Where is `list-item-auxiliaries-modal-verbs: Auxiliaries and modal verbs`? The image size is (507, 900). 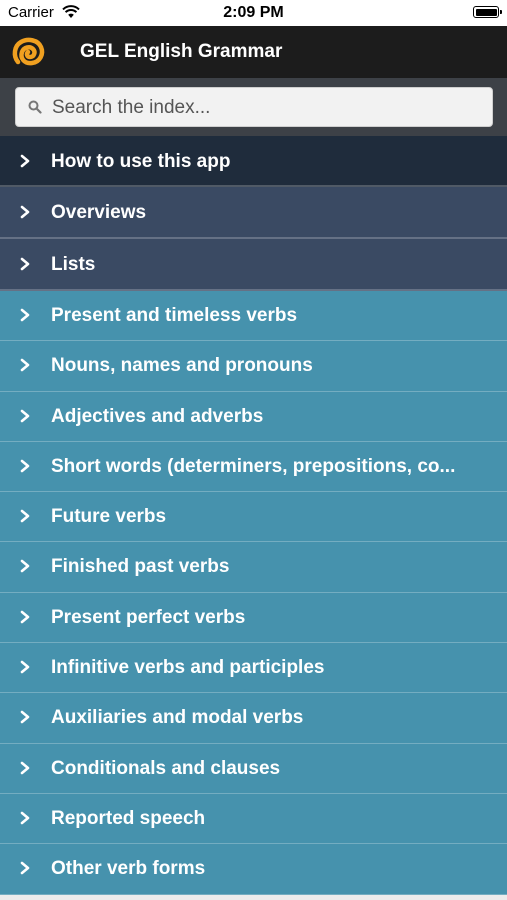 list-item-auxiliaries-modal-verbs: Auxiliaries and modal verbs is located at coordinates (253, 718).